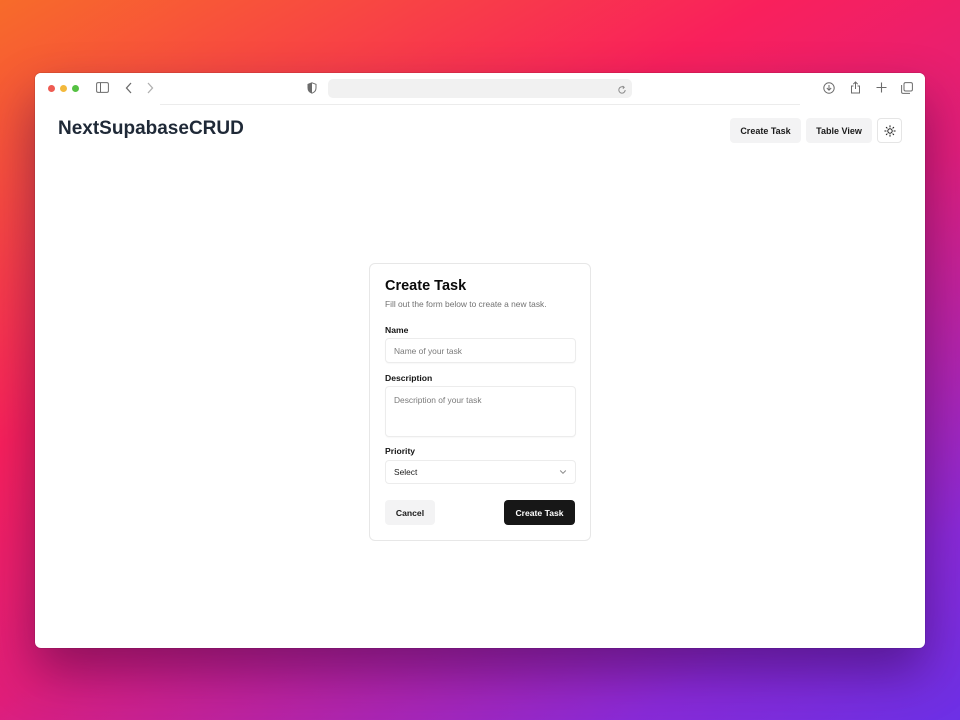 The height and width of the screenshot is (720, 960). I want to click on browser-toolbar, so click(480, 88).